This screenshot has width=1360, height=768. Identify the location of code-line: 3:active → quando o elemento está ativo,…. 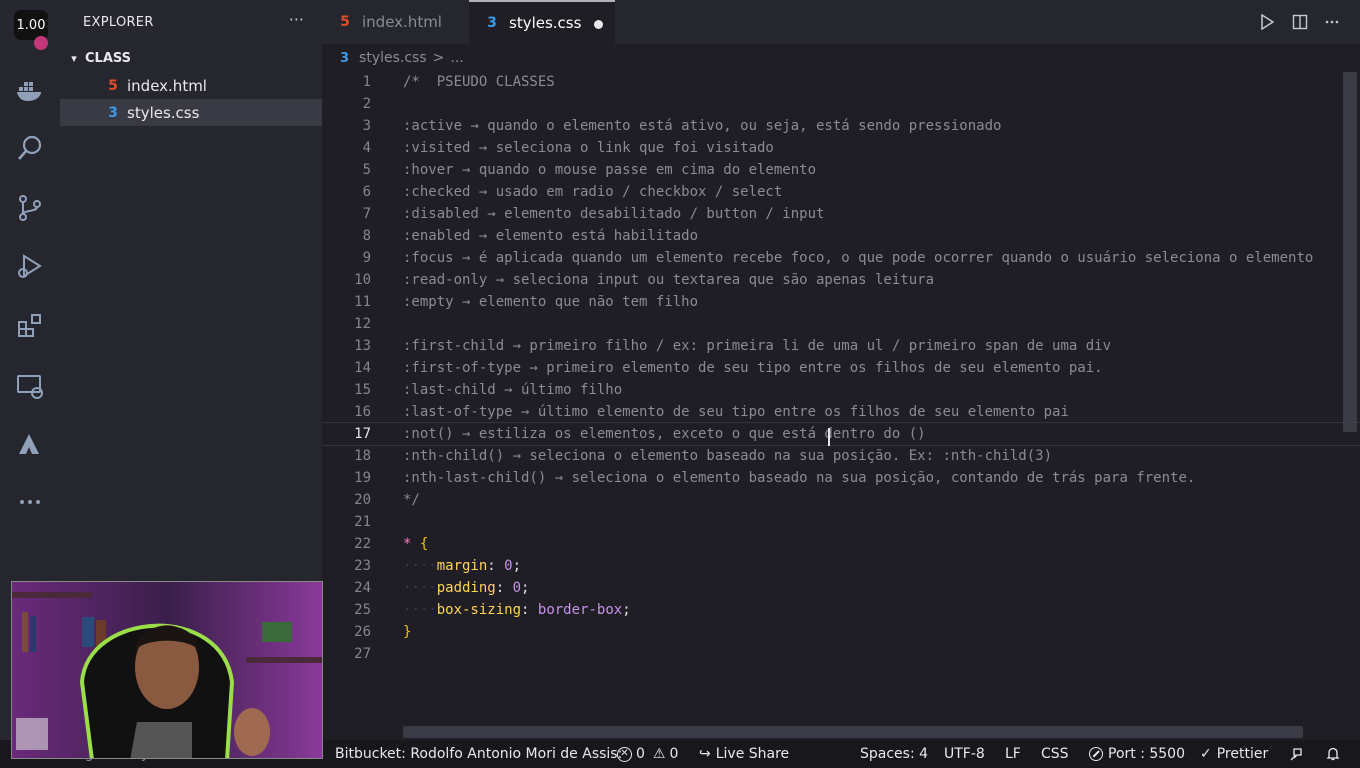
(841, 126).